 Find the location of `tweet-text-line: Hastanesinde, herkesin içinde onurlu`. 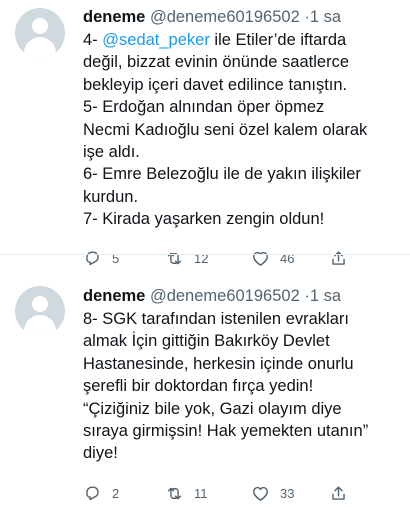

tweet-text-line: Hastanesinde, herkesin içinde onurlu is located at coordinates (218, 363).